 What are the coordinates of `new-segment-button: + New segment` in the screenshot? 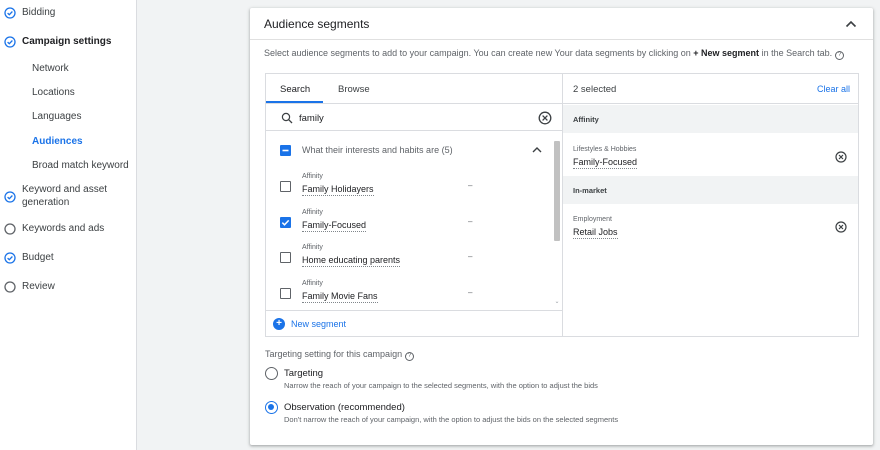 It's located at (414, 323).